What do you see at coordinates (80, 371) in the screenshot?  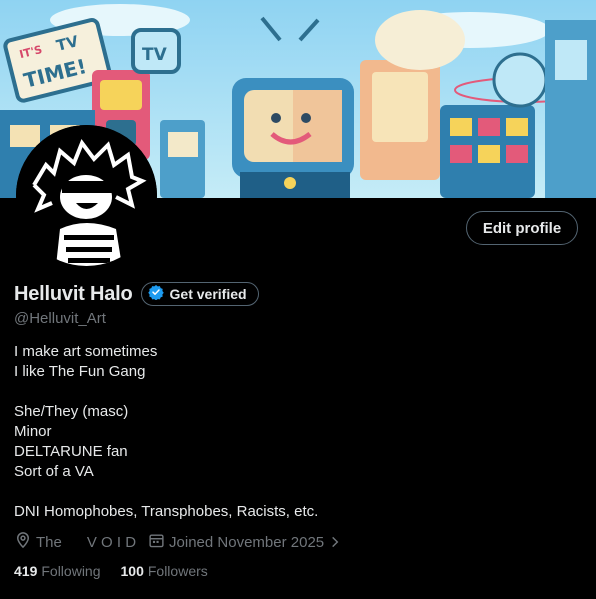 I see `bio-line: I like The Fun Gang` at bounding box center [80, 371].